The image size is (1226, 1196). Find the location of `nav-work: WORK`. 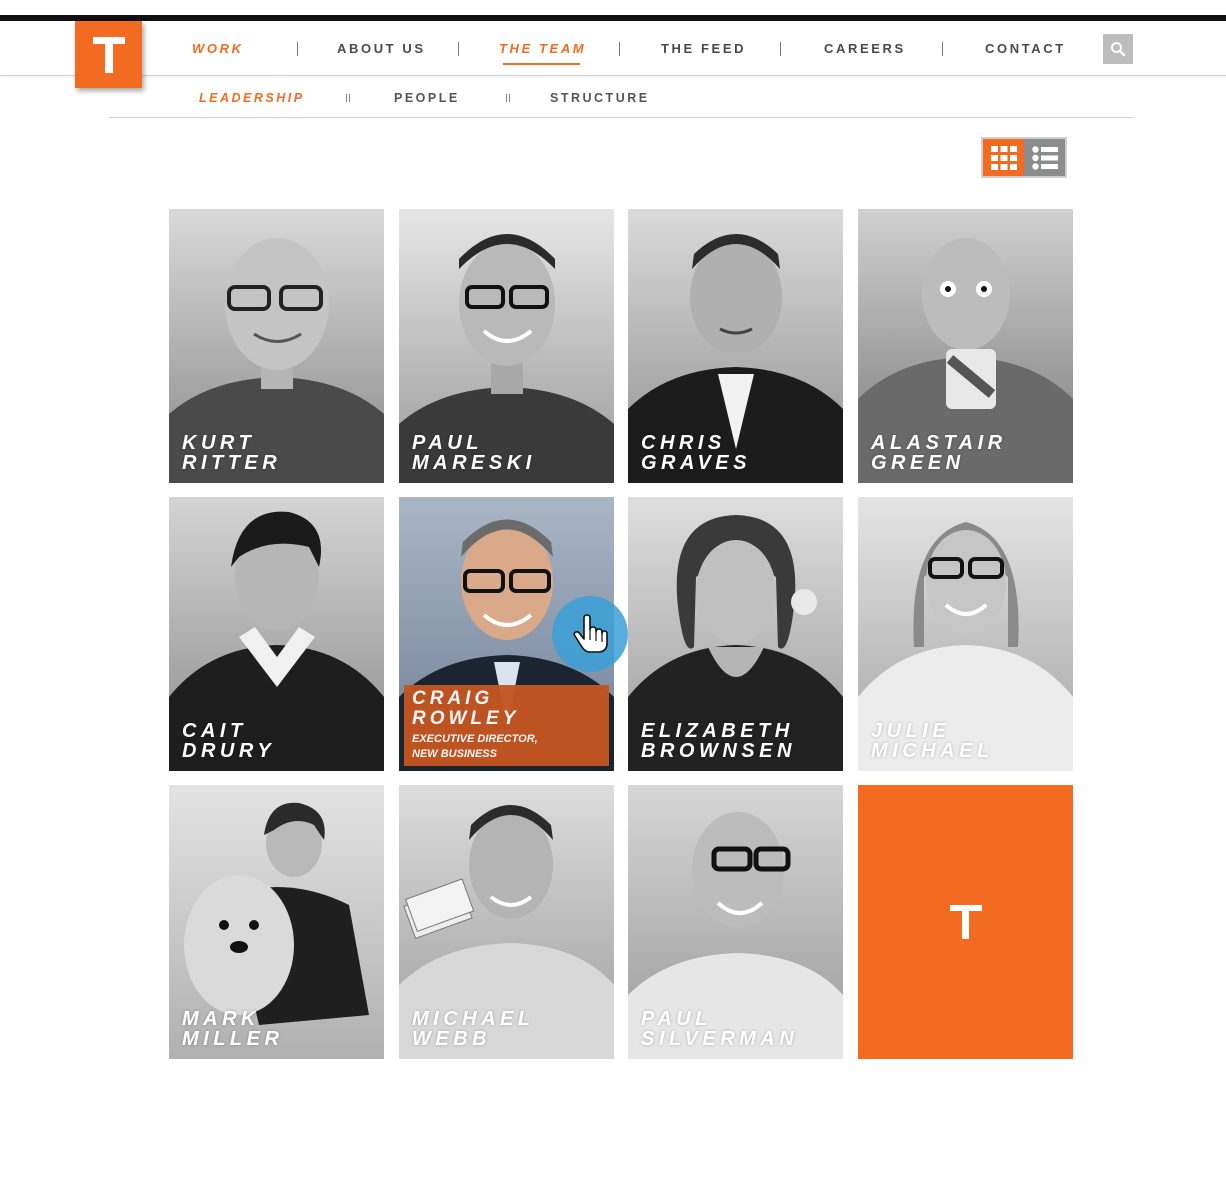

nav-work: WORK is located at coordinates (218, 49).